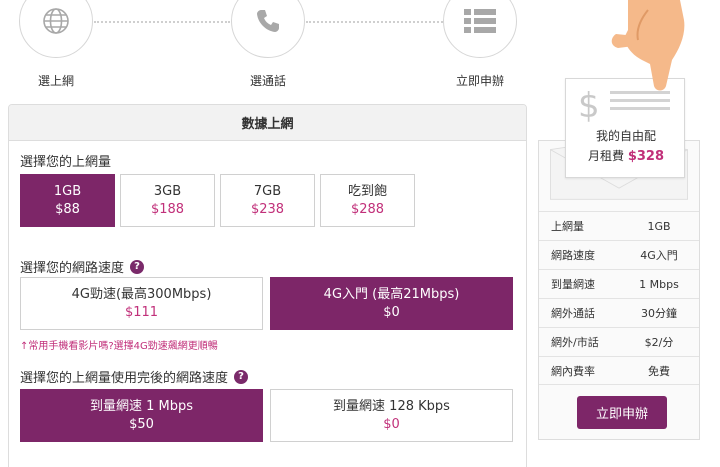  I want to click on list-icon, so click(480, 21).